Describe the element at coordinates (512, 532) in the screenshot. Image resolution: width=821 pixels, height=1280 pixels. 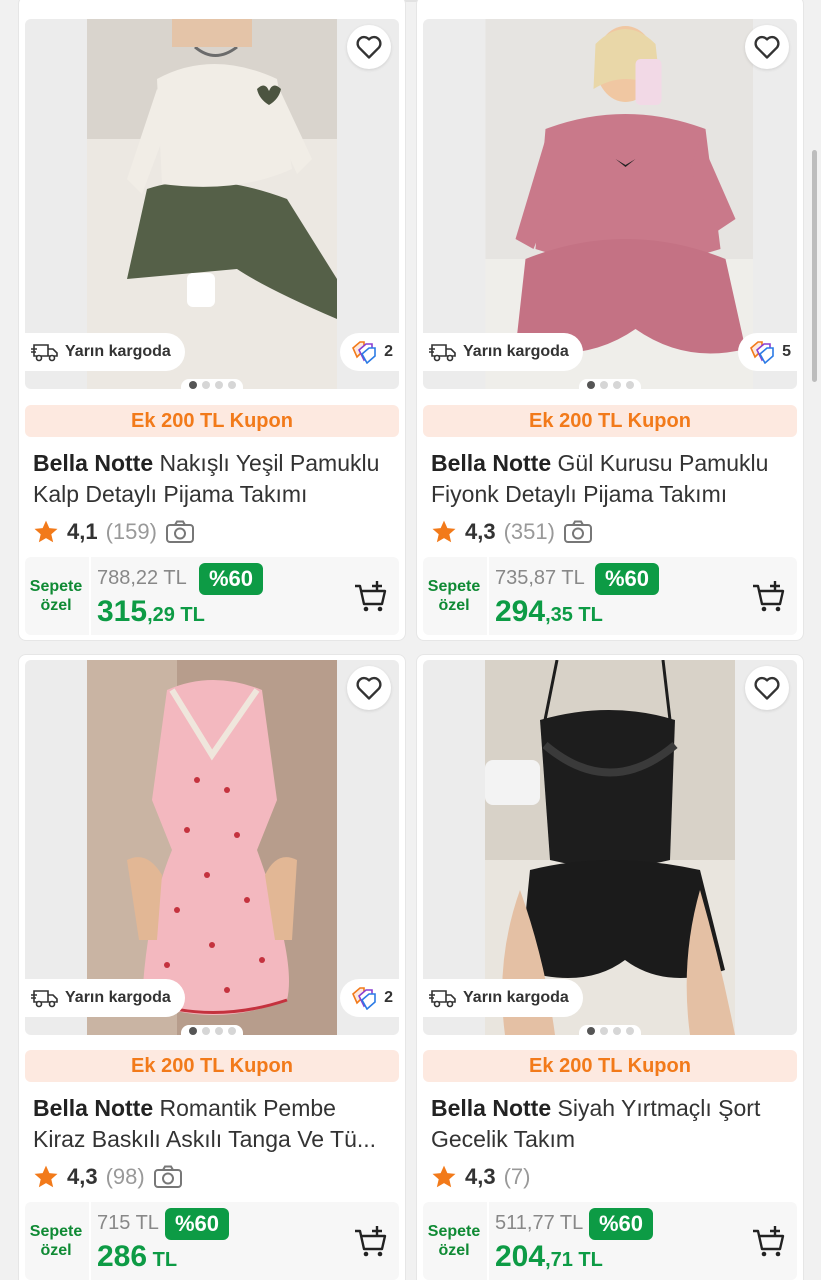
I see `rating-row: 4,3 (351)` at that location.